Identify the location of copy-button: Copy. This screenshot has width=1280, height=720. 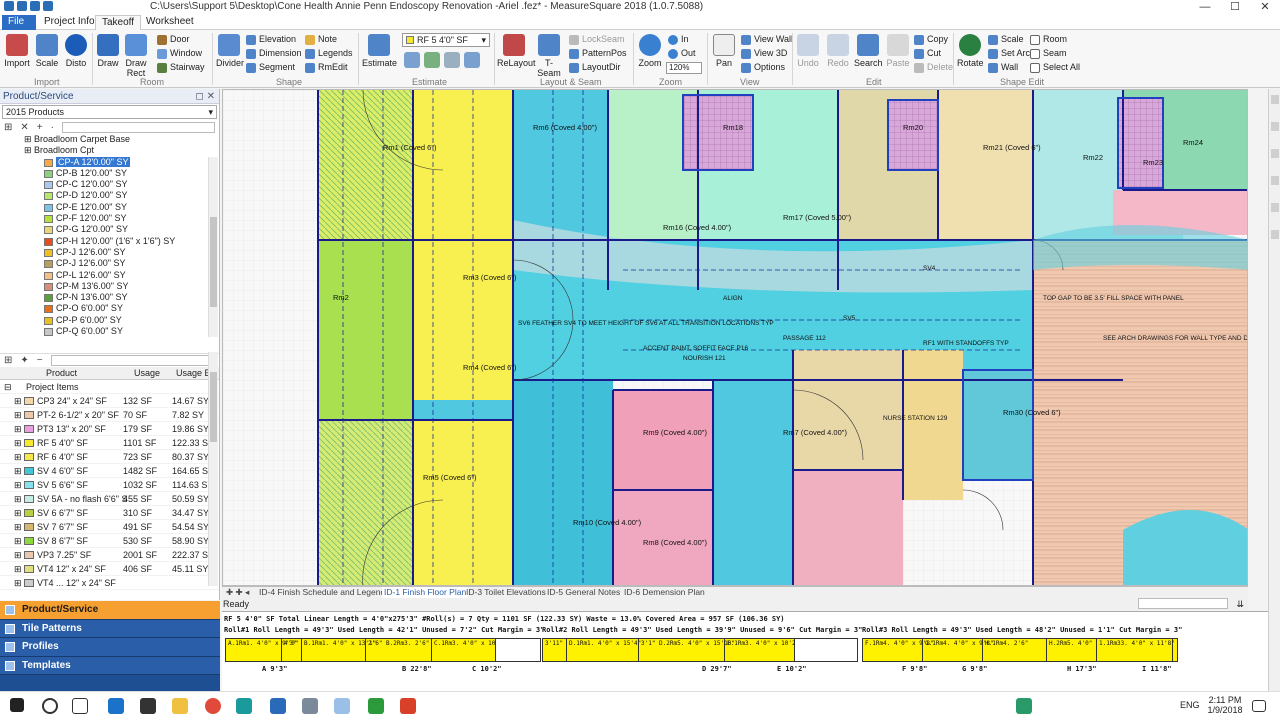
(931, 39).